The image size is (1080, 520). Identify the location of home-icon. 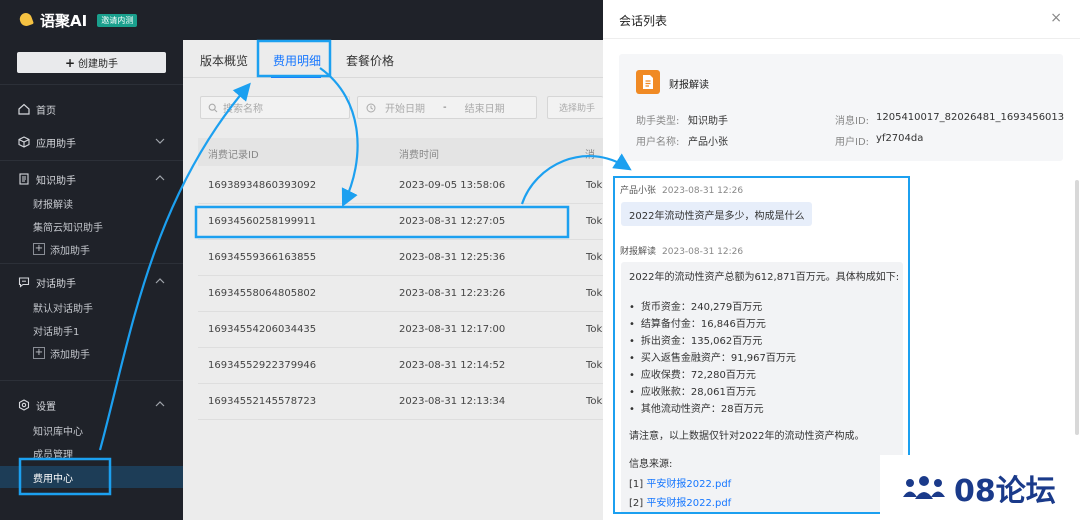
(24, 109).